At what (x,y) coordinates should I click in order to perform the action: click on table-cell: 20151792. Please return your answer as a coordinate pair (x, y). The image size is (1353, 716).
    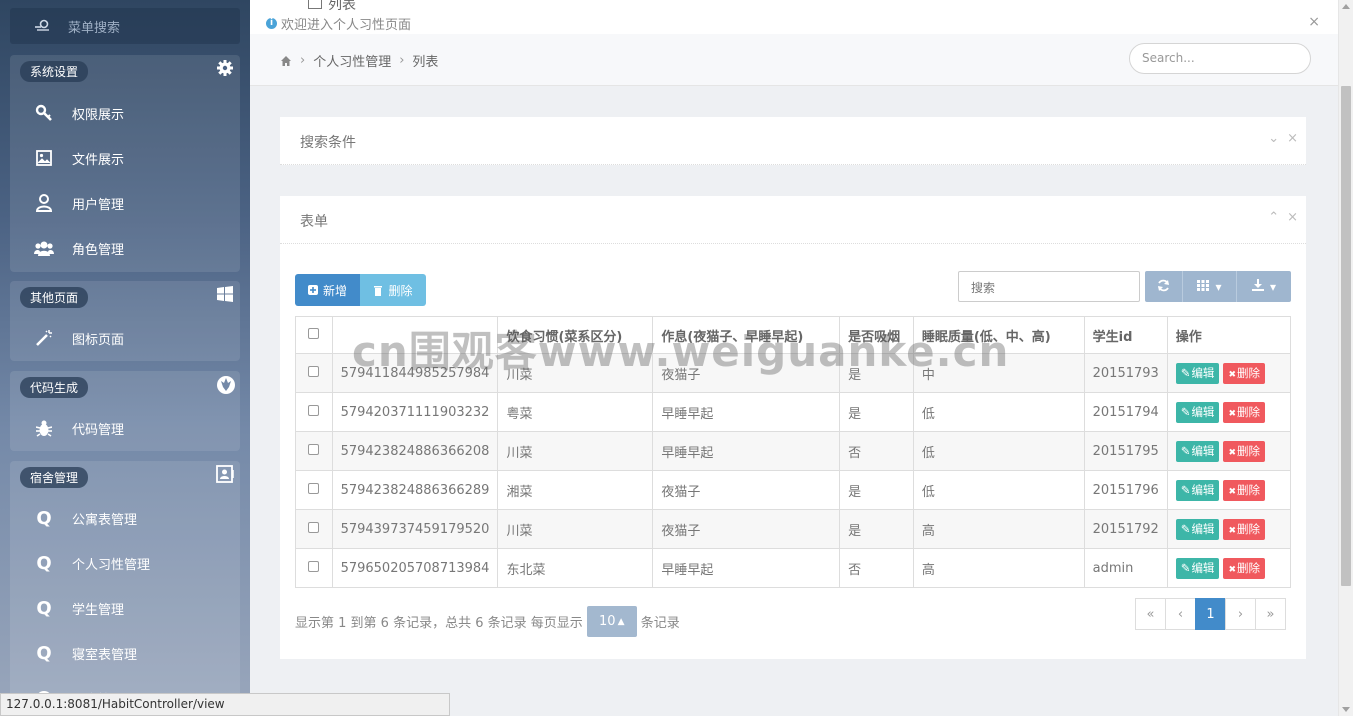
    Looking at the image, I should click on (1125, 529).